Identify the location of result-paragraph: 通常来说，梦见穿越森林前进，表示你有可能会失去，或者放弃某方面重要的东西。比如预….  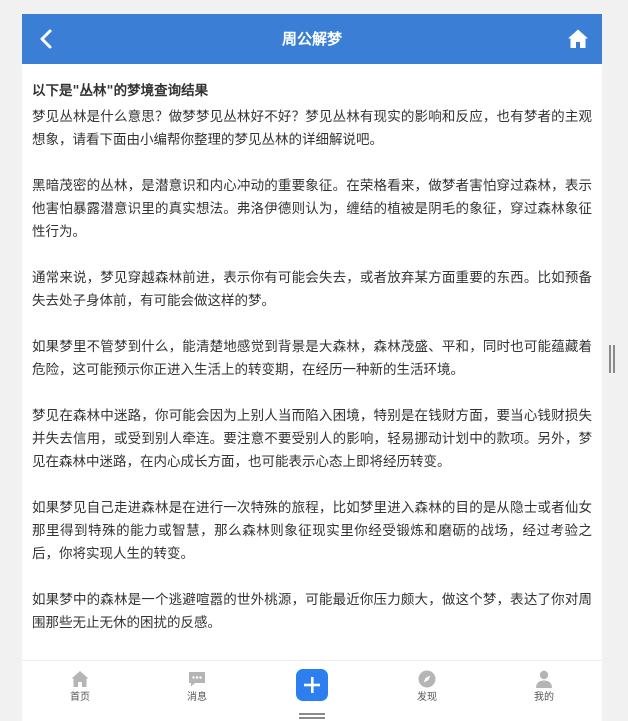
(312, 289).